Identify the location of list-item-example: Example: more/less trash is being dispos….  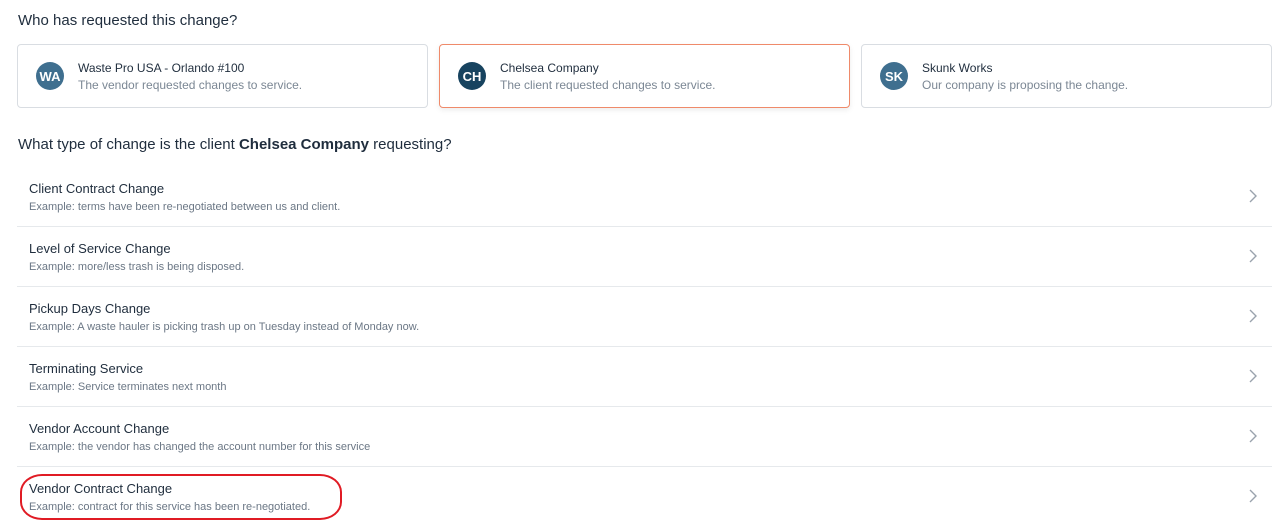
(137, 267).